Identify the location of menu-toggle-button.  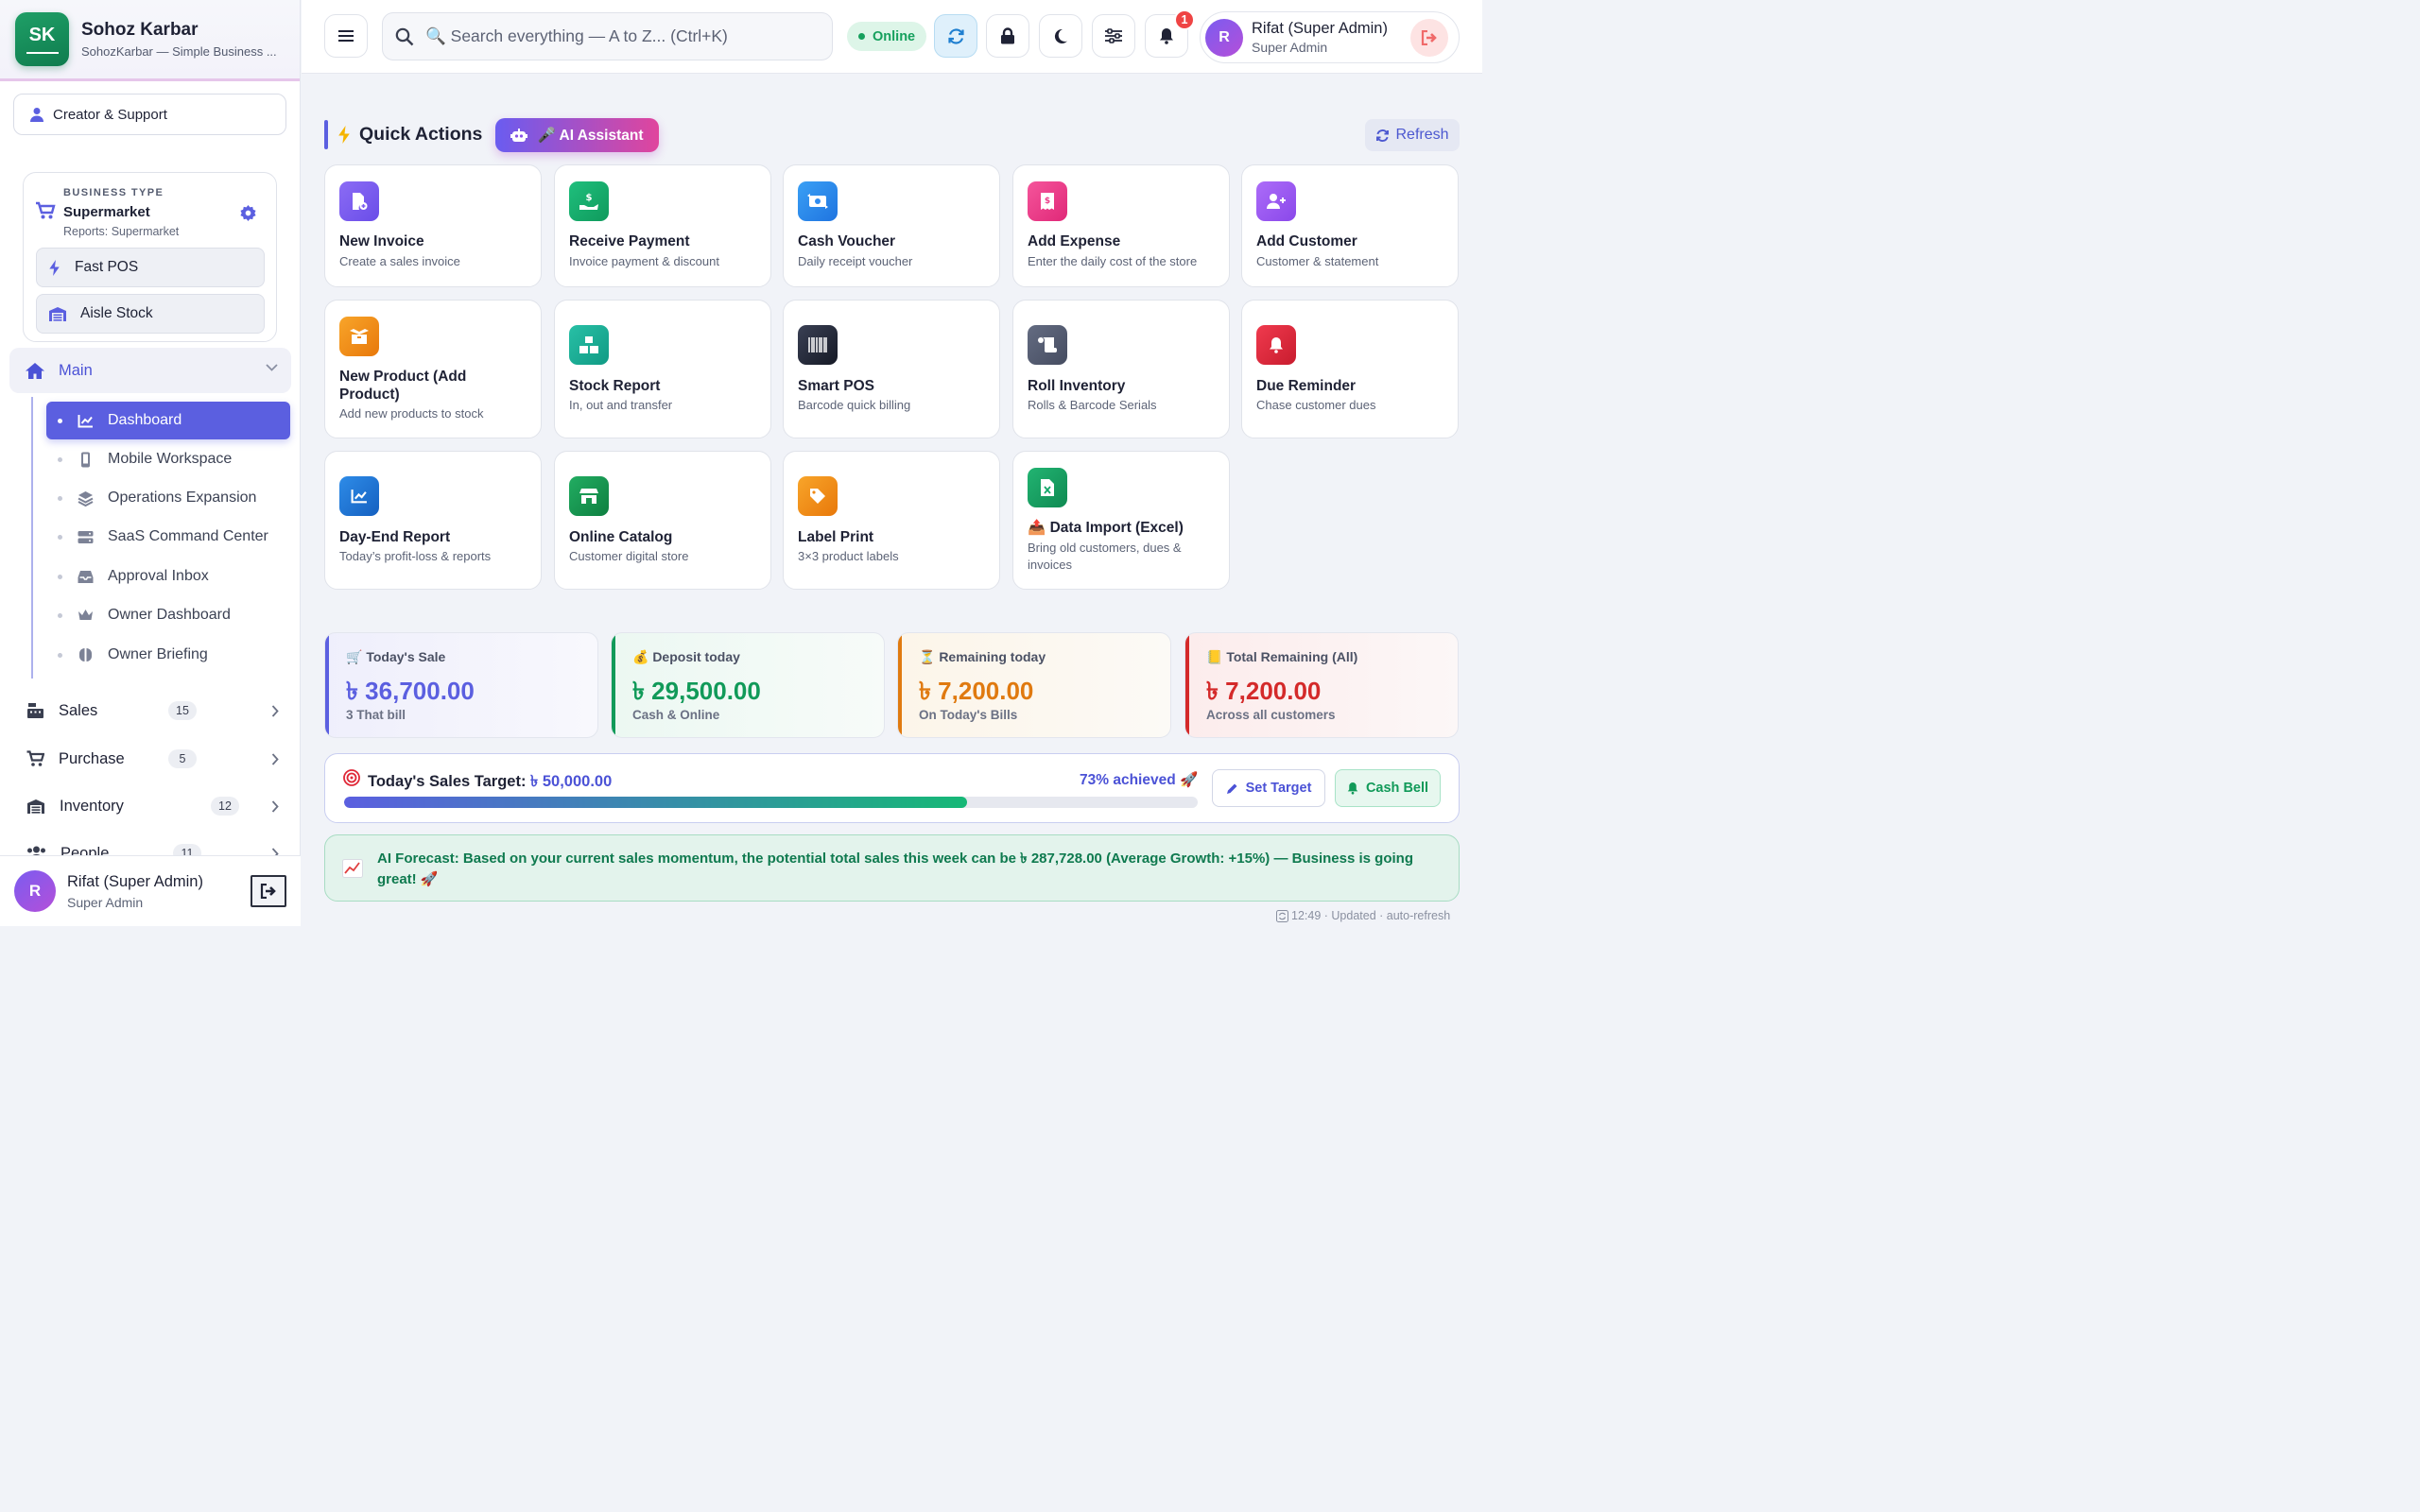
(346, 36).